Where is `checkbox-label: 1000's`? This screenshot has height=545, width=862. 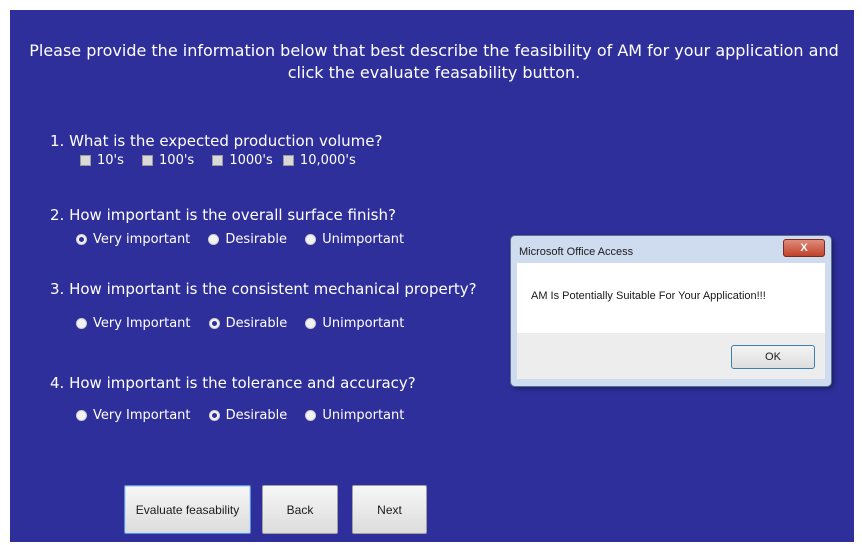 checkbox-label: 1000's is located at coordinates (251, 160).